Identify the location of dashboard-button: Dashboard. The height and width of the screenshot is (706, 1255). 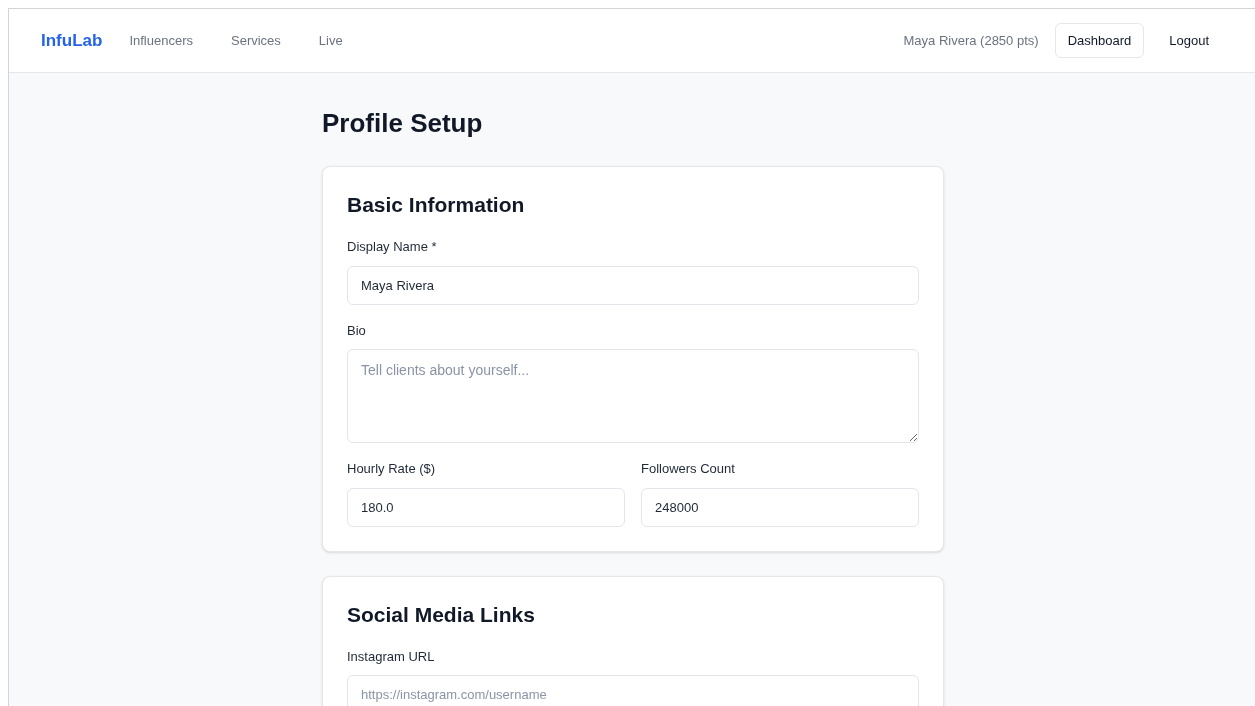
(1099, 40).